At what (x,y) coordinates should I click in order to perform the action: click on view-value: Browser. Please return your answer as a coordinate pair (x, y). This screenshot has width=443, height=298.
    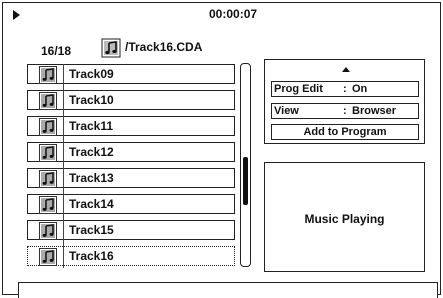
    Looking at the image, I should click on (374, 111).